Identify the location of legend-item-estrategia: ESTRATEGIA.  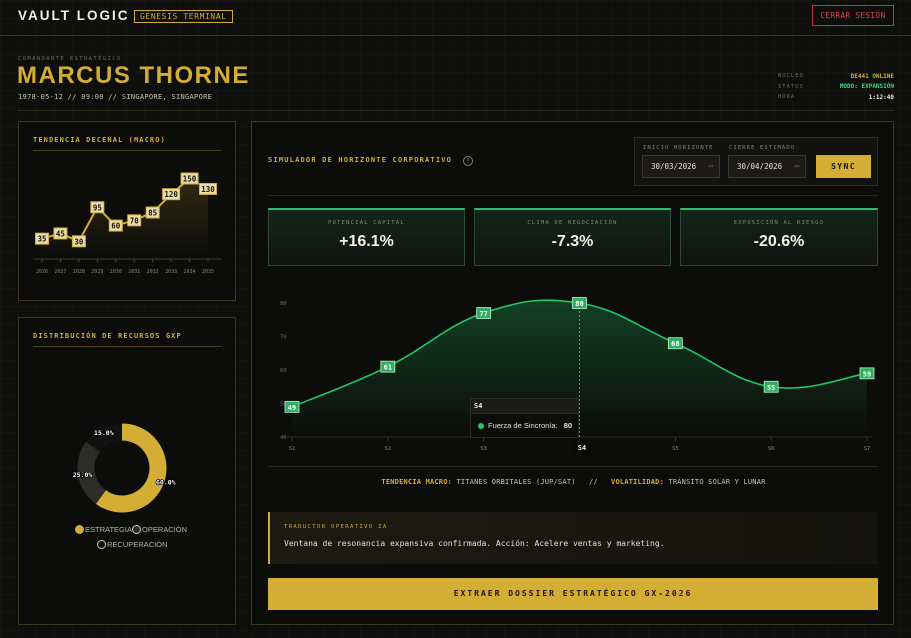
(103, 529).